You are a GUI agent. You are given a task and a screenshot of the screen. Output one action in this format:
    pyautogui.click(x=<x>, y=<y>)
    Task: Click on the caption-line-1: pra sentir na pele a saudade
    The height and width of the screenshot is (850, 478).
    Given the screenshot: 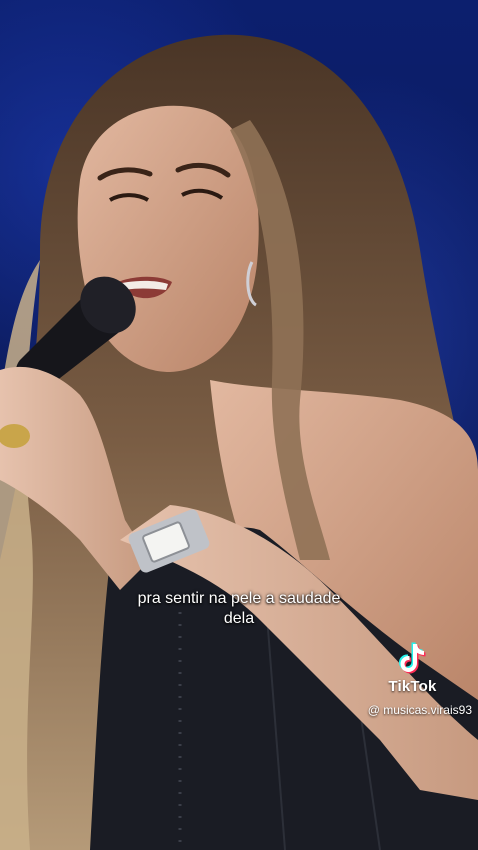 What is the action you would take?
    pyautogui.click(x=239, y=598)
    